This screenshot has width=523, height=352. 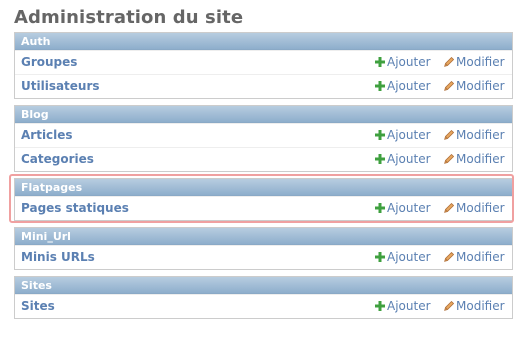 What do you see at coordinates (263, 114) in the screenshot?
I see `module-caption-blog: Blog` at bounding box center [263, 114].